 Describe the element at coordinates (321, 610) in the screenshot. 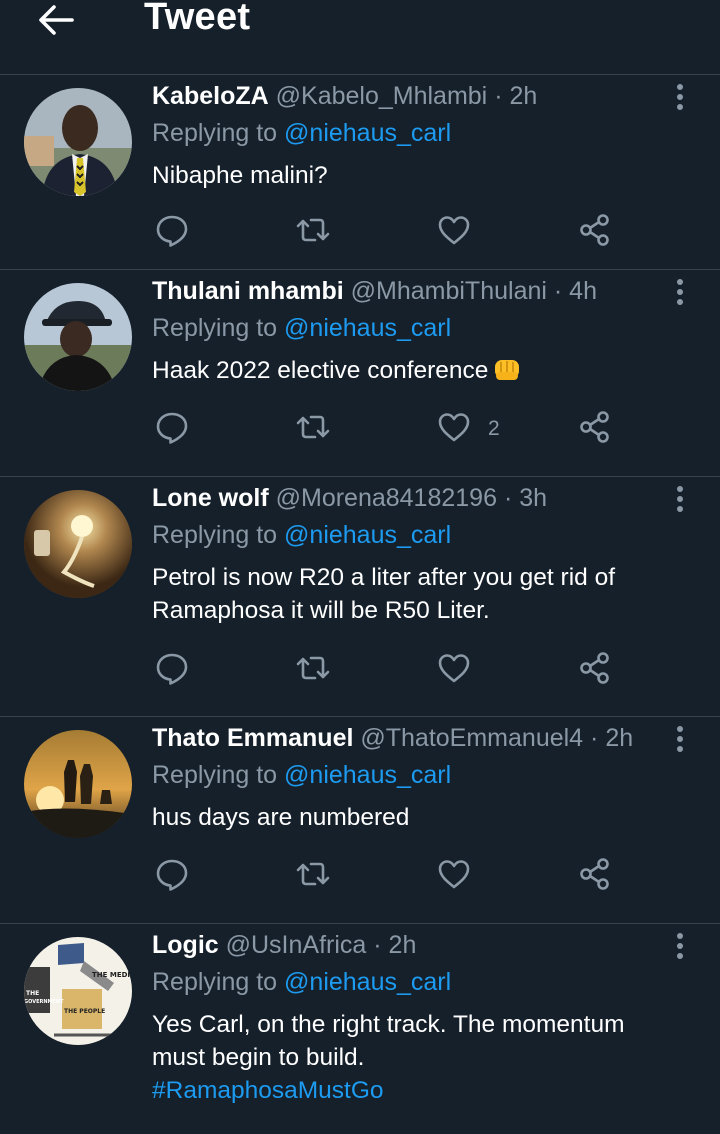

I see `tweet-text-line: Ramaphosa it will be R50 Liter.` at that location.